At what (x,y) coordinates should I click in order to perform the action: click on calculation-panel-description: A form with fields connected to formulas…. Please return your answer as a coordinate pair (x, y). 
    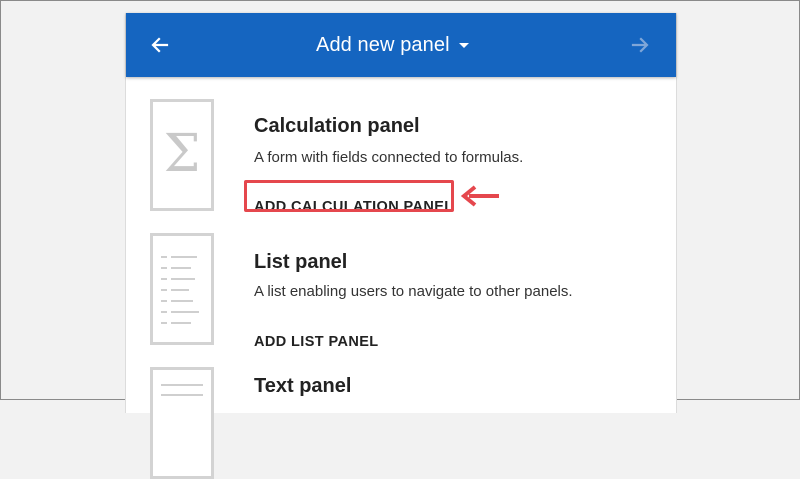
    Looking at the image, I should click on (389, 157).